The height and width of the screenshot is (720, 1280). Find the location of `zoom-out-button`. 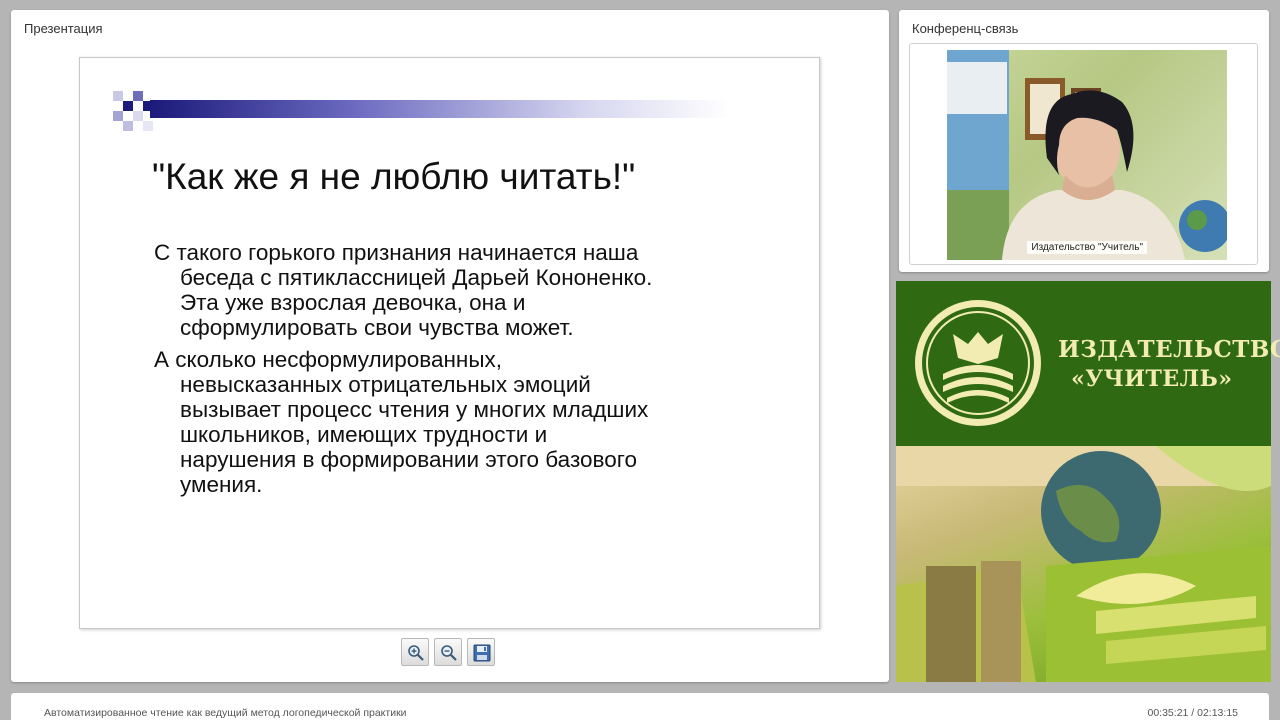

zoom-out-button is located at coordinates (448, 652).